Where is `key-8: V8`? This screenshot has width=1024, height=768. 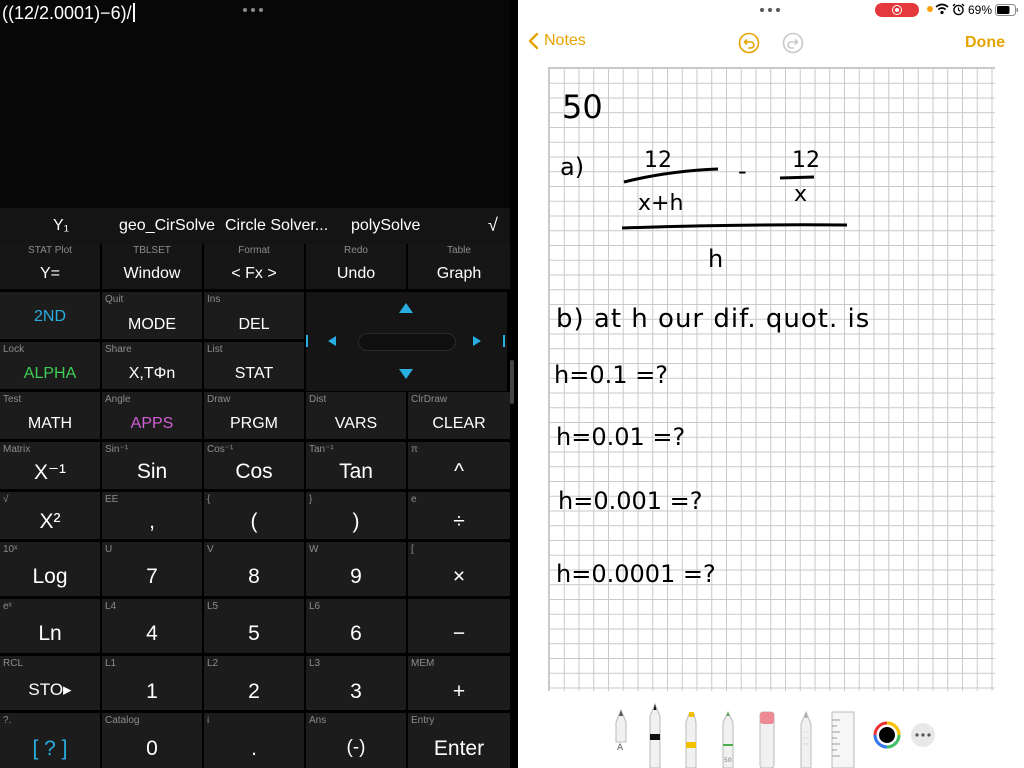
key-8: V8 is located at coordinates (254, 569).